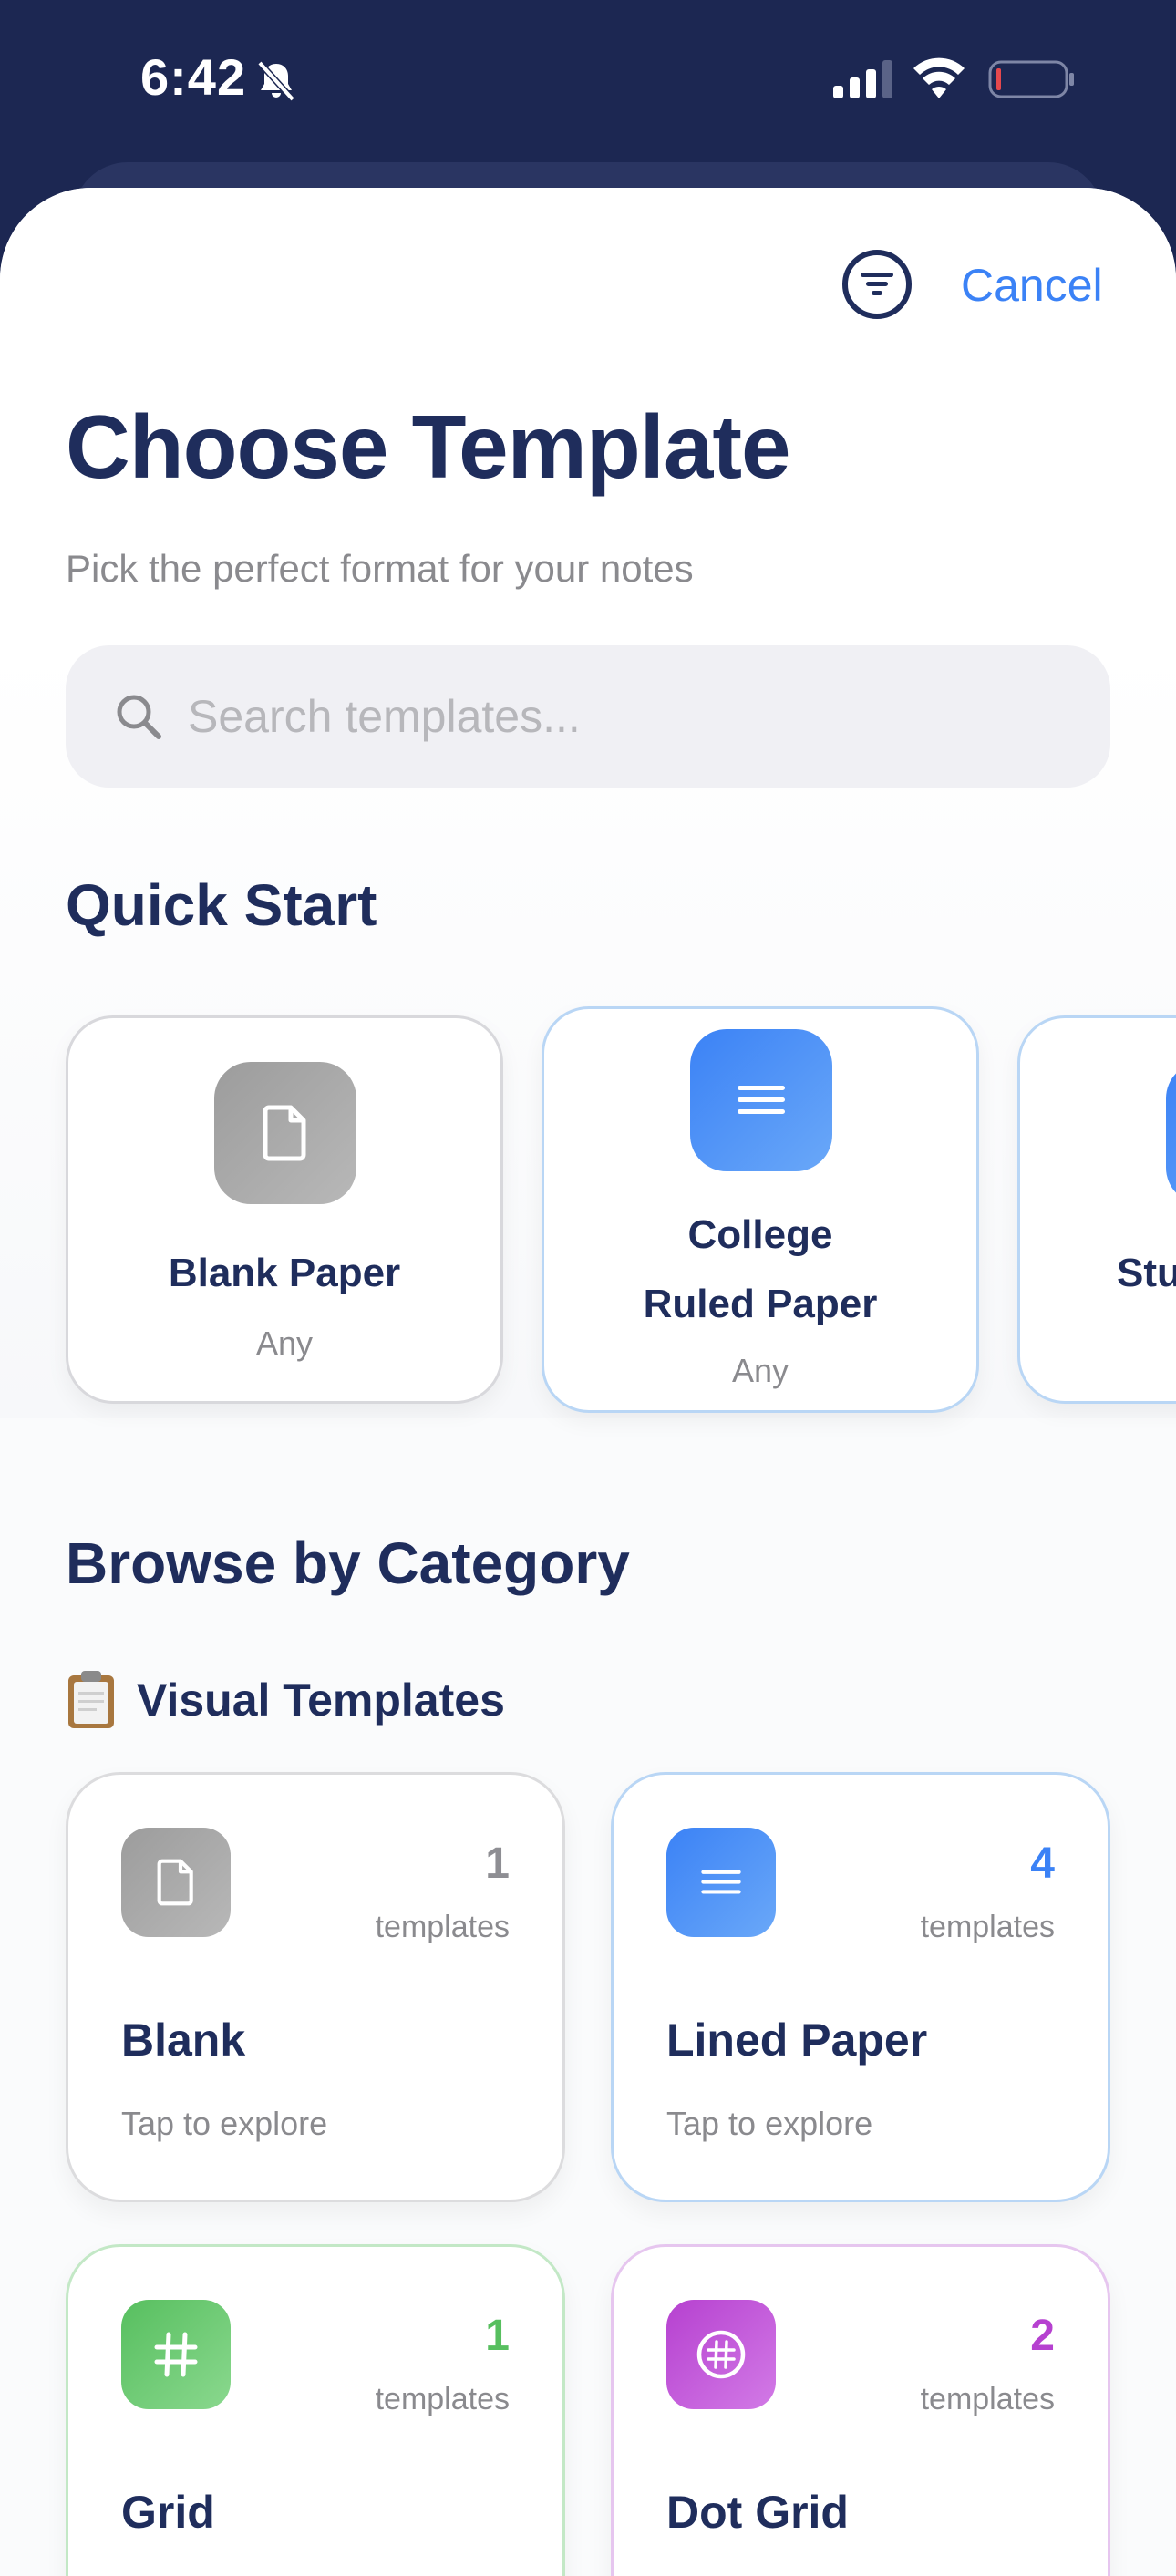 This screenshot has height=2576, width=1176. I want to click on bell-slash-icon, so click(276, 81).